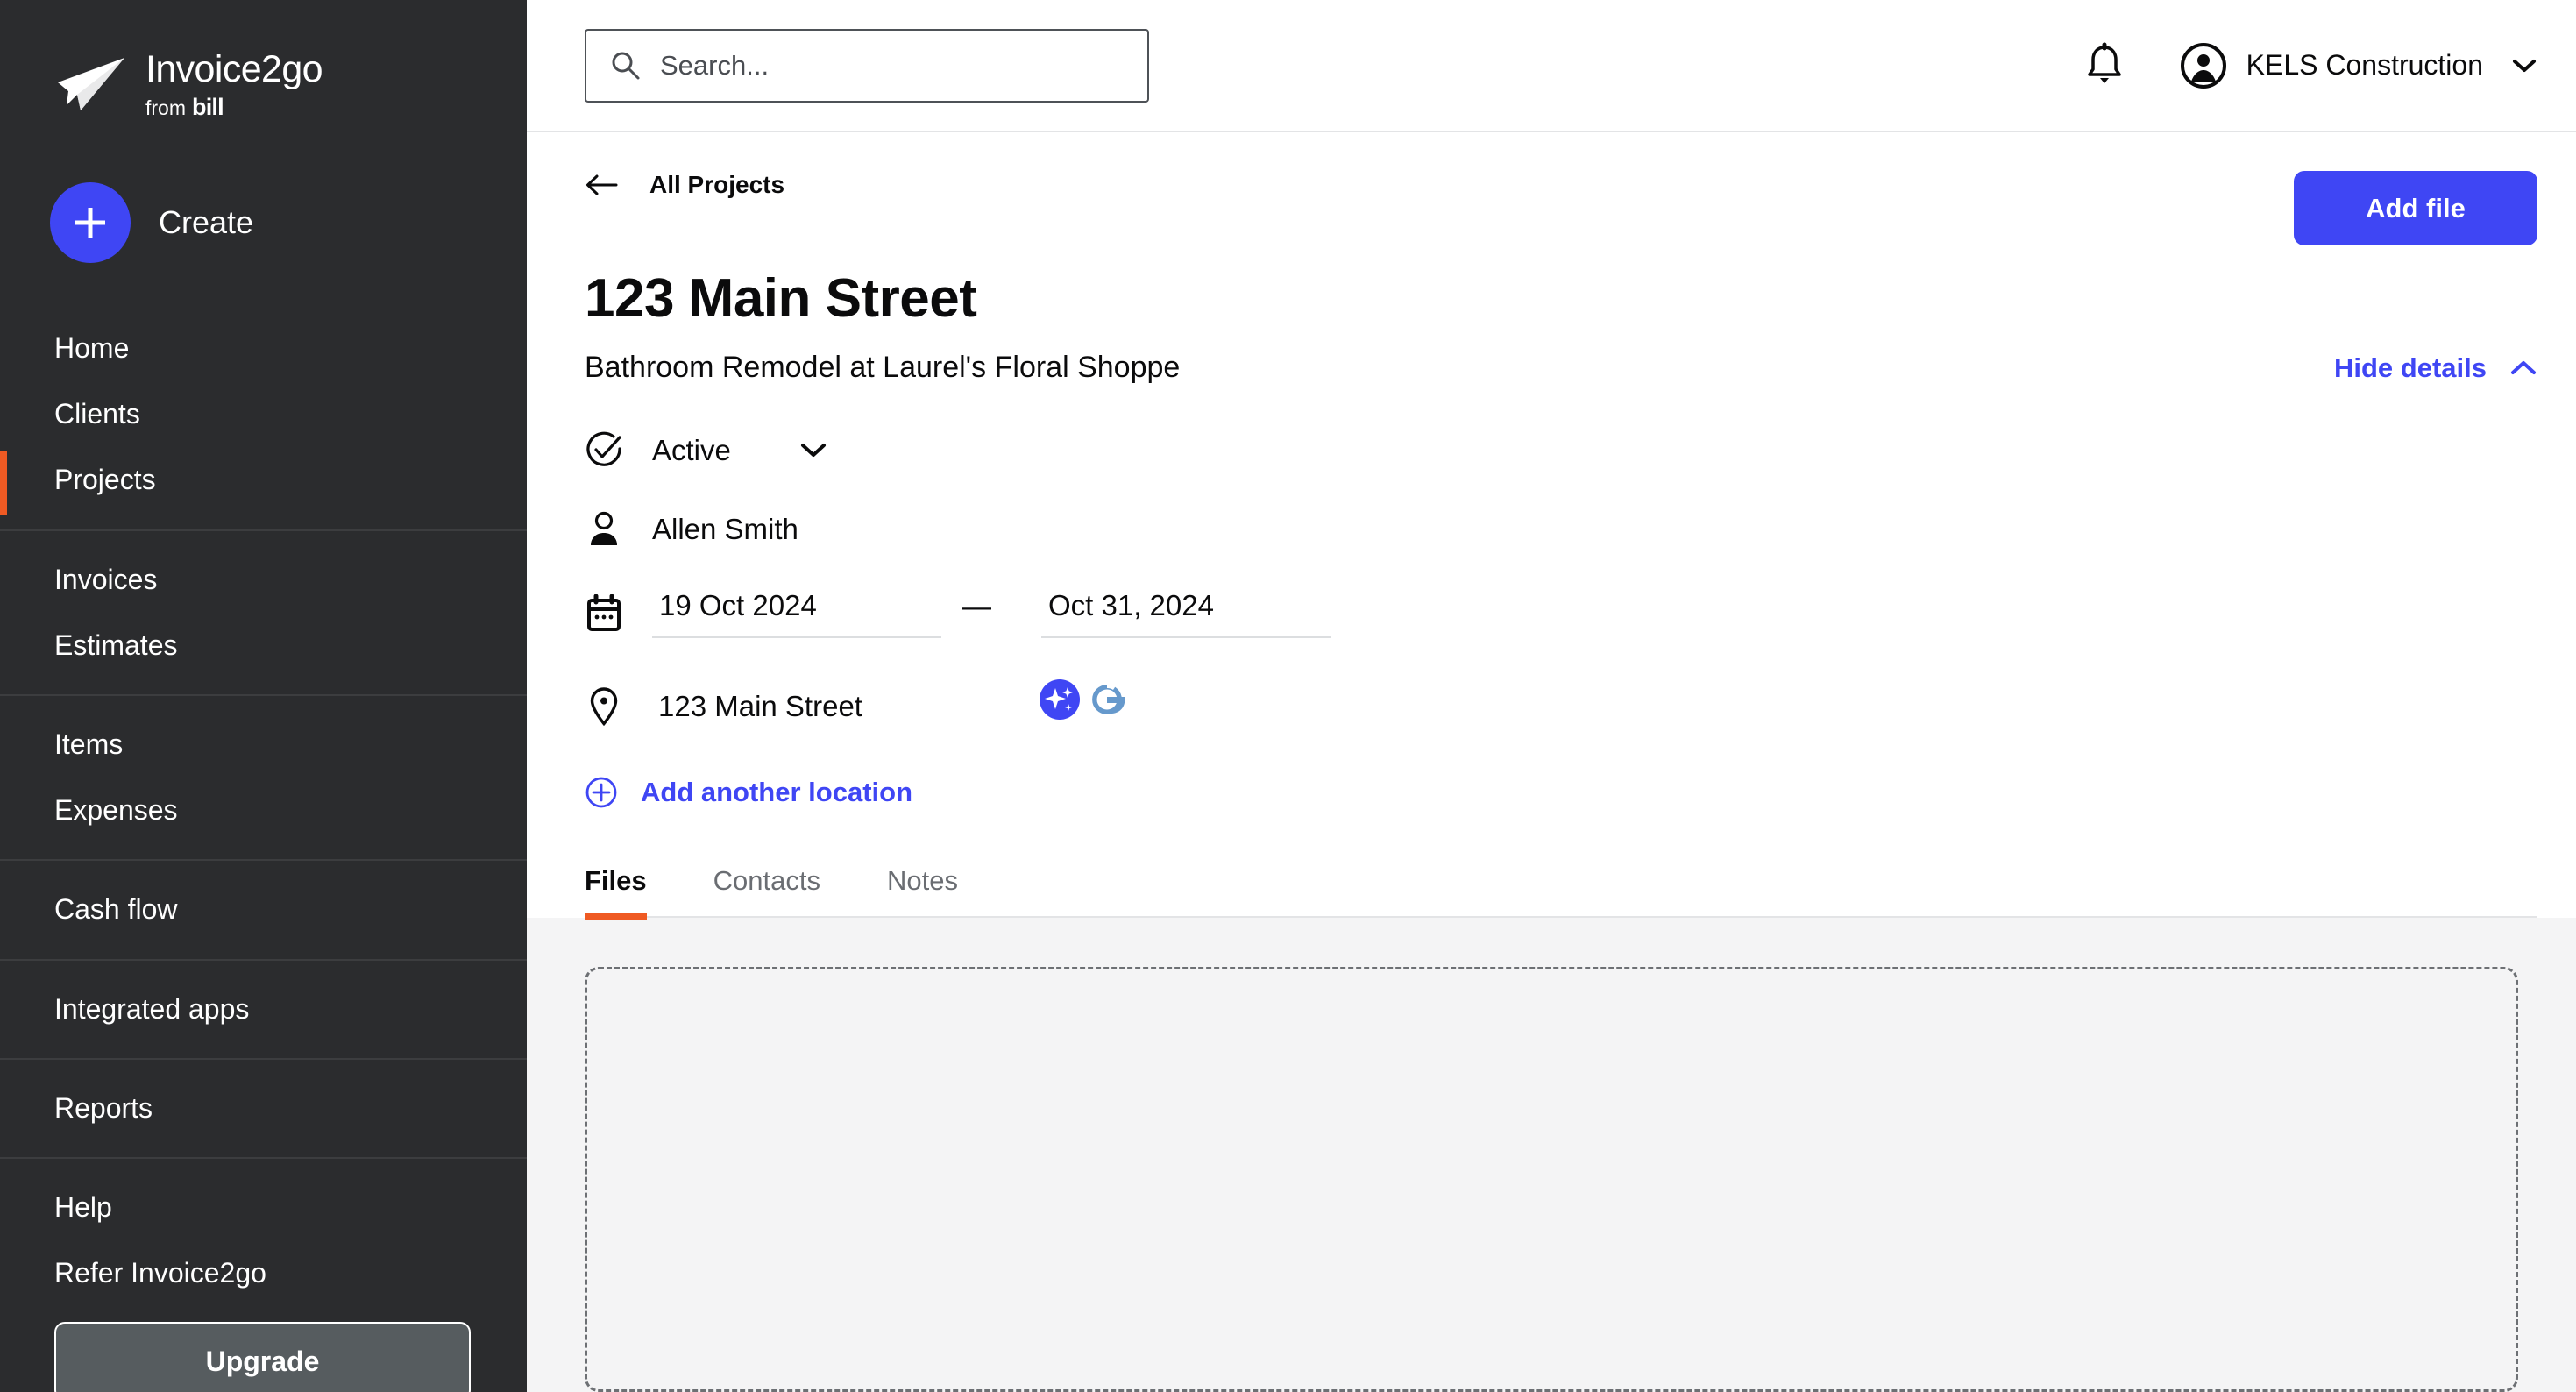 The image size is (2576, 1392). Describe the element at coordinates (91, 84) in the screenshot. I see `paper-plane-icon` at that location.